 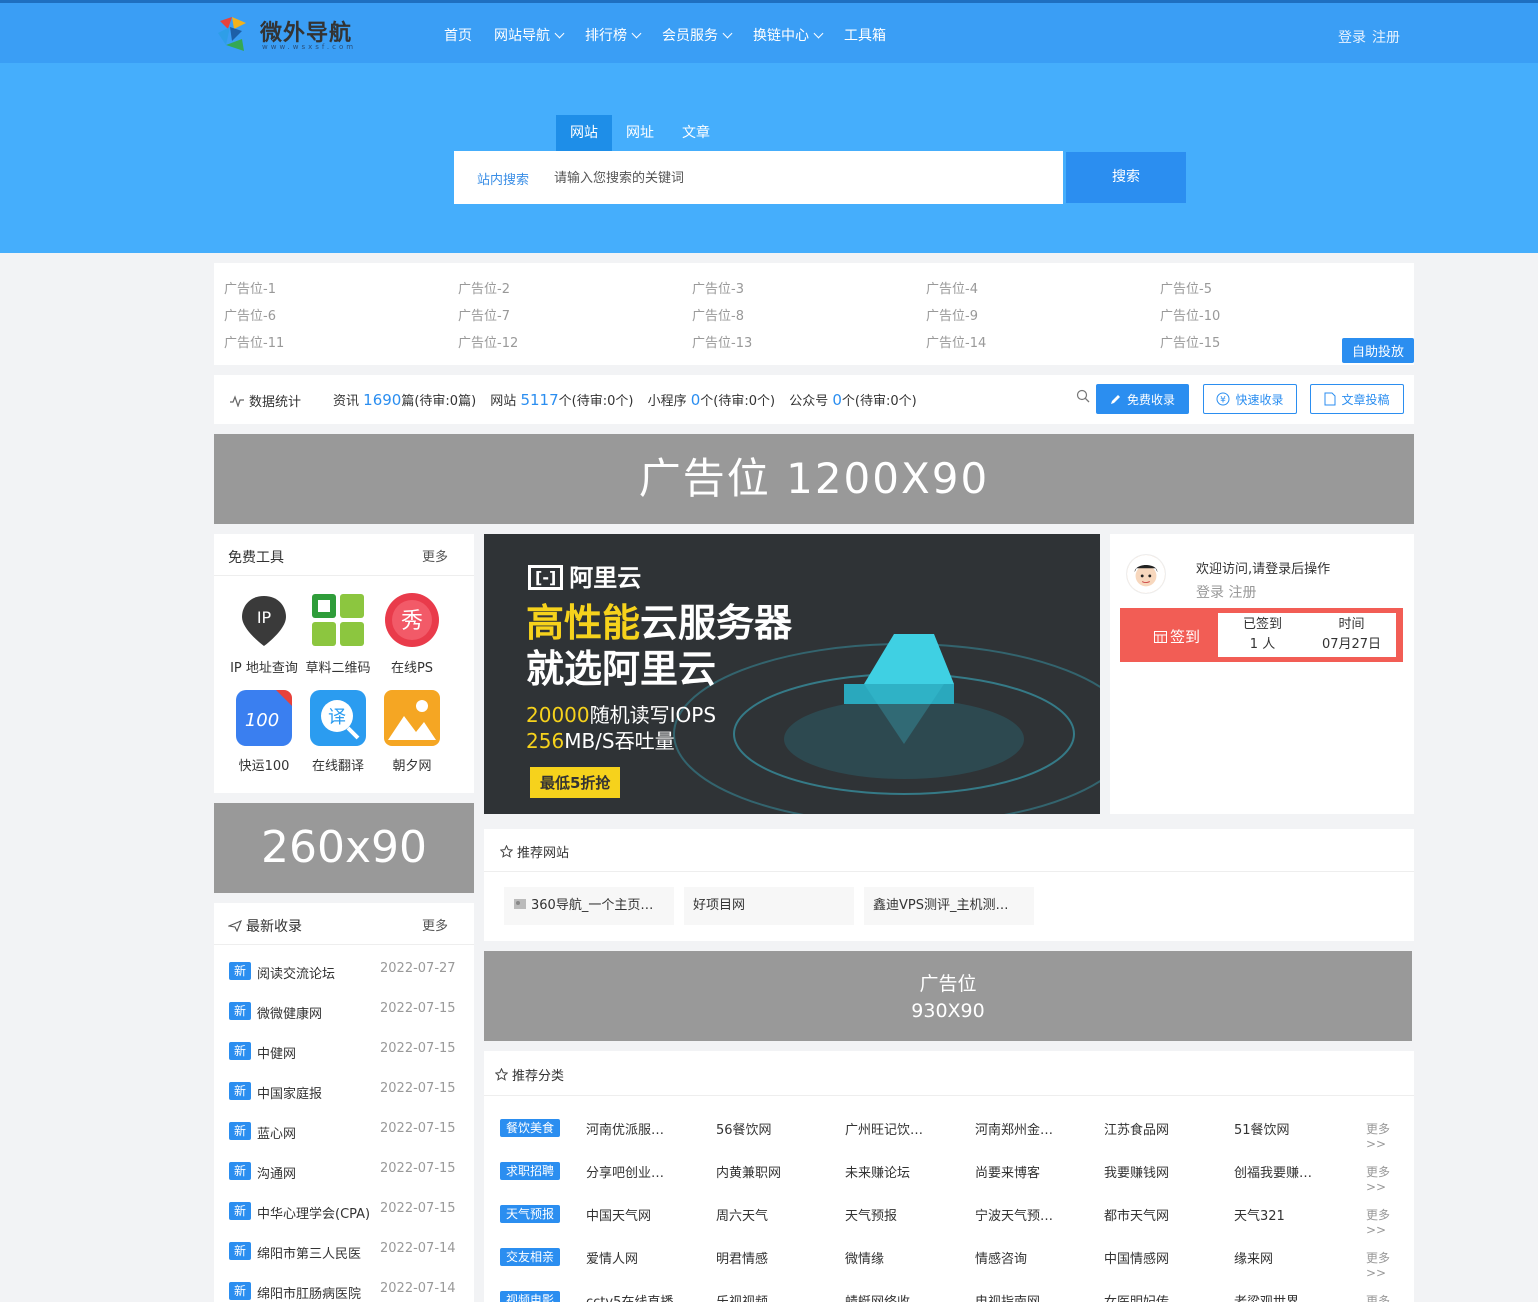 I want to click on category-site-link: 缘来网, so click(x=1289, y=1257).